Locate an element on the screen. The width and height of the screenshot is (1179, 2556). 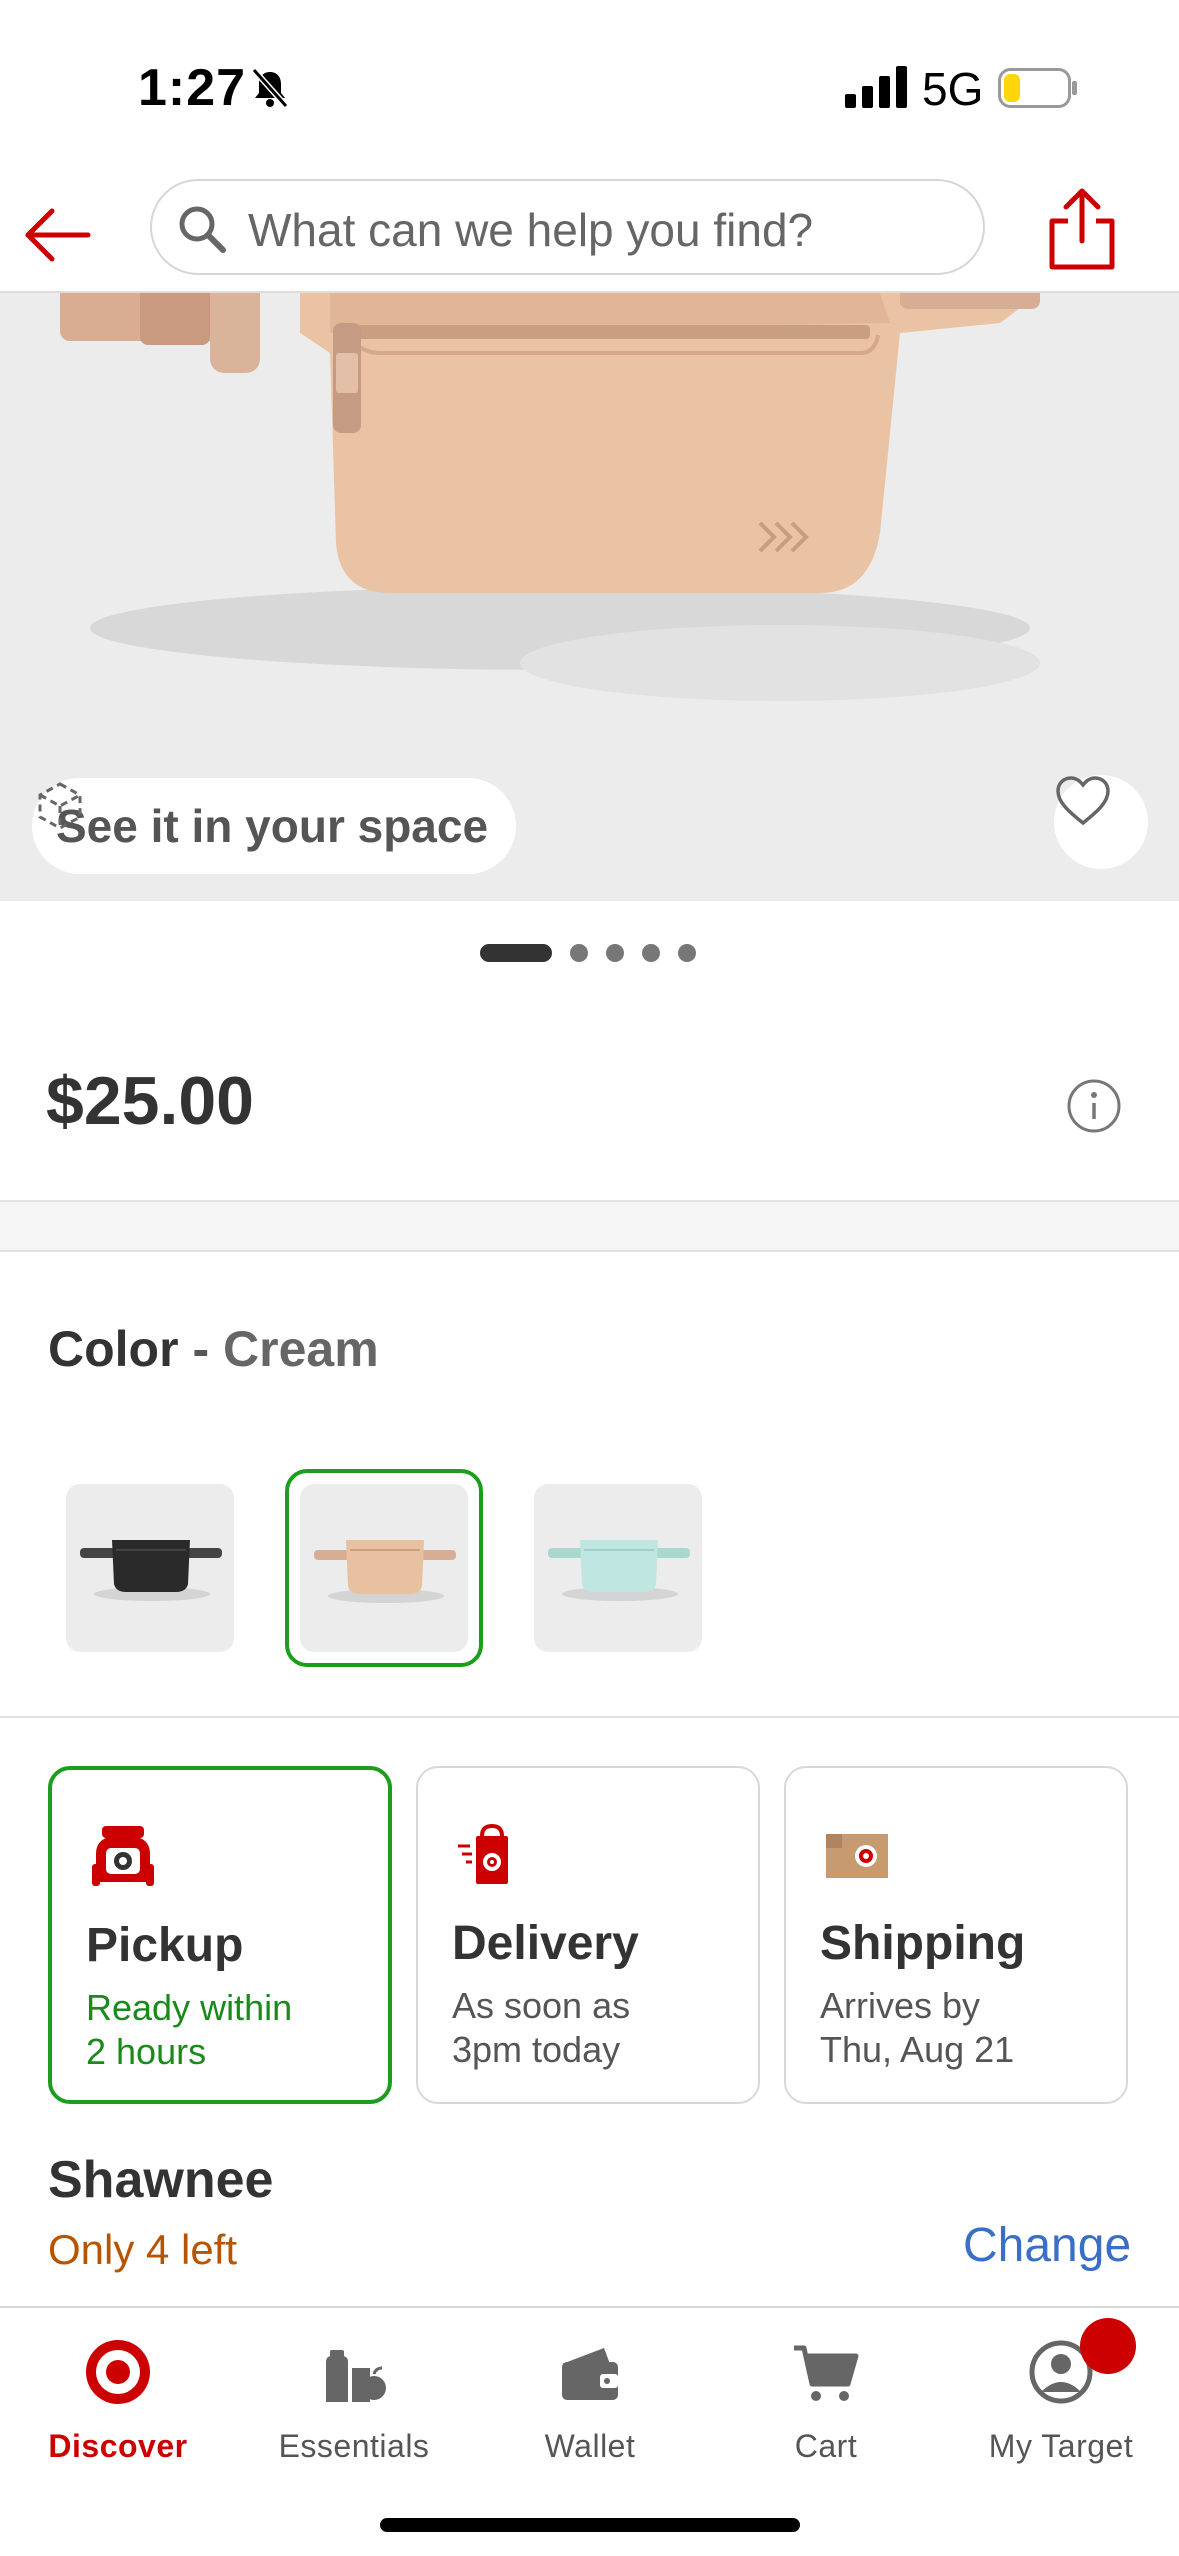
signal-icon is located at coordinates (876, 87).